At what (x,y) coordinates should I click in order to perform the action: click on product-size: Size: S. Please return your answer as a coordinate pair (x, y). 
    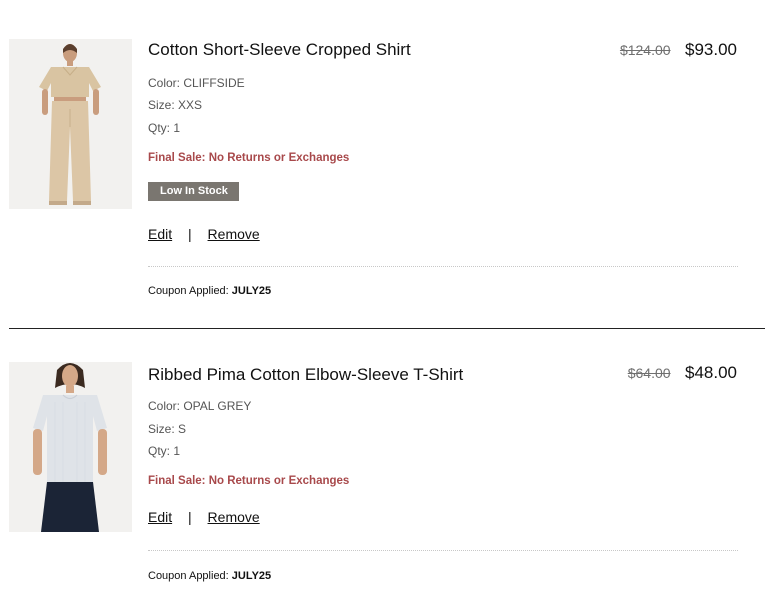
    Looking at the image, I should click on (167, 429).